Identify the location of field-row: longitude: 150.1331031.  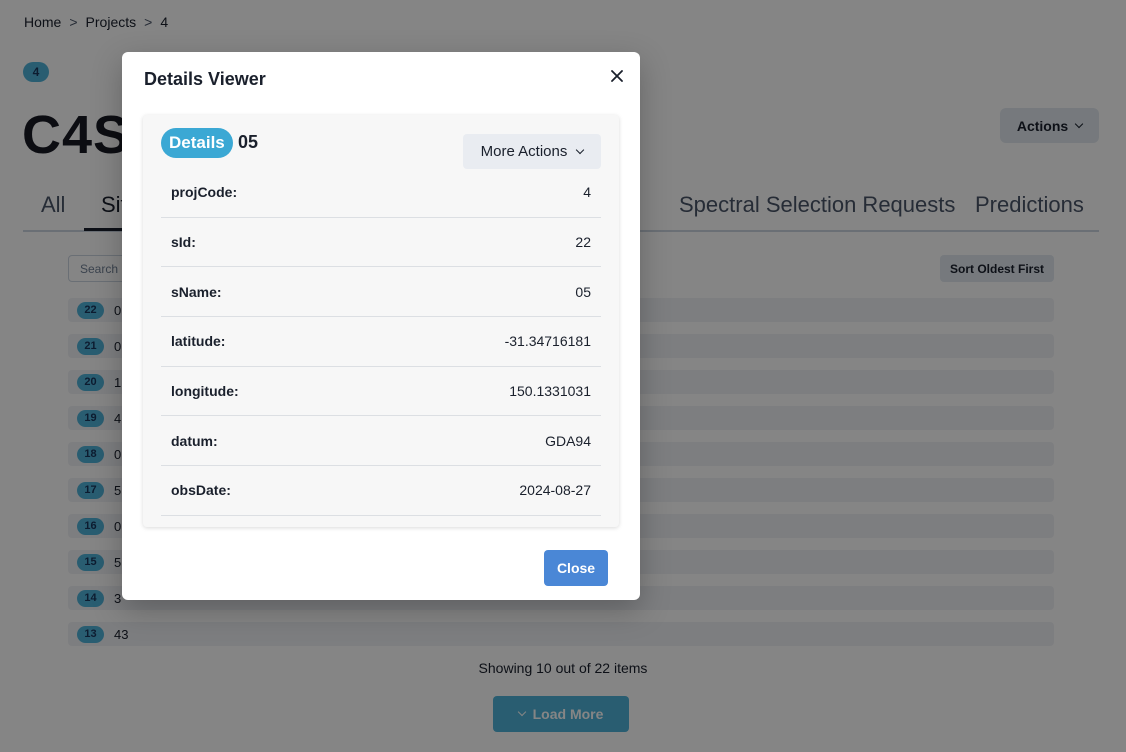
(381, 392).